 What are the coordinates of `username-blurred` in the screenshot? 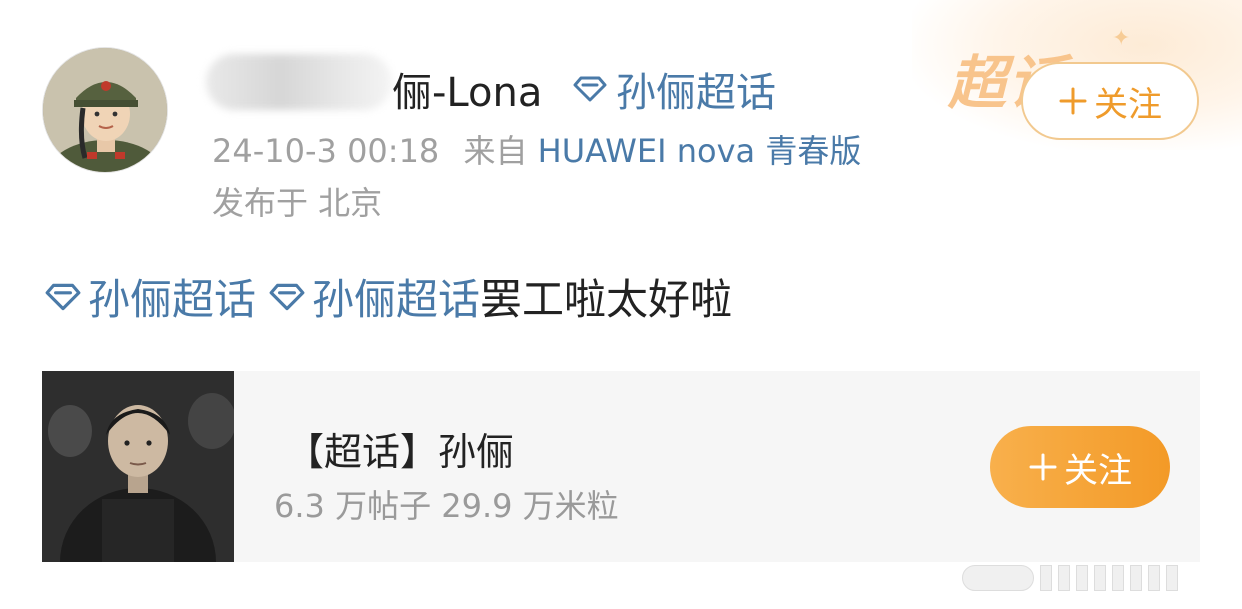 It's located at (299, 82).